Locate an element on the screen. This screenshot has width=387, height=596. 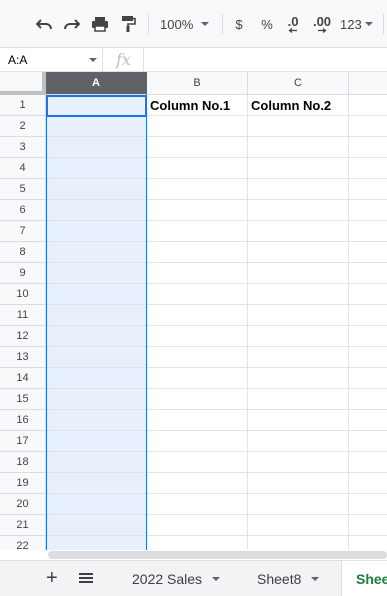
increase-decimal-button: .00 is located at coordinates (322, 24).